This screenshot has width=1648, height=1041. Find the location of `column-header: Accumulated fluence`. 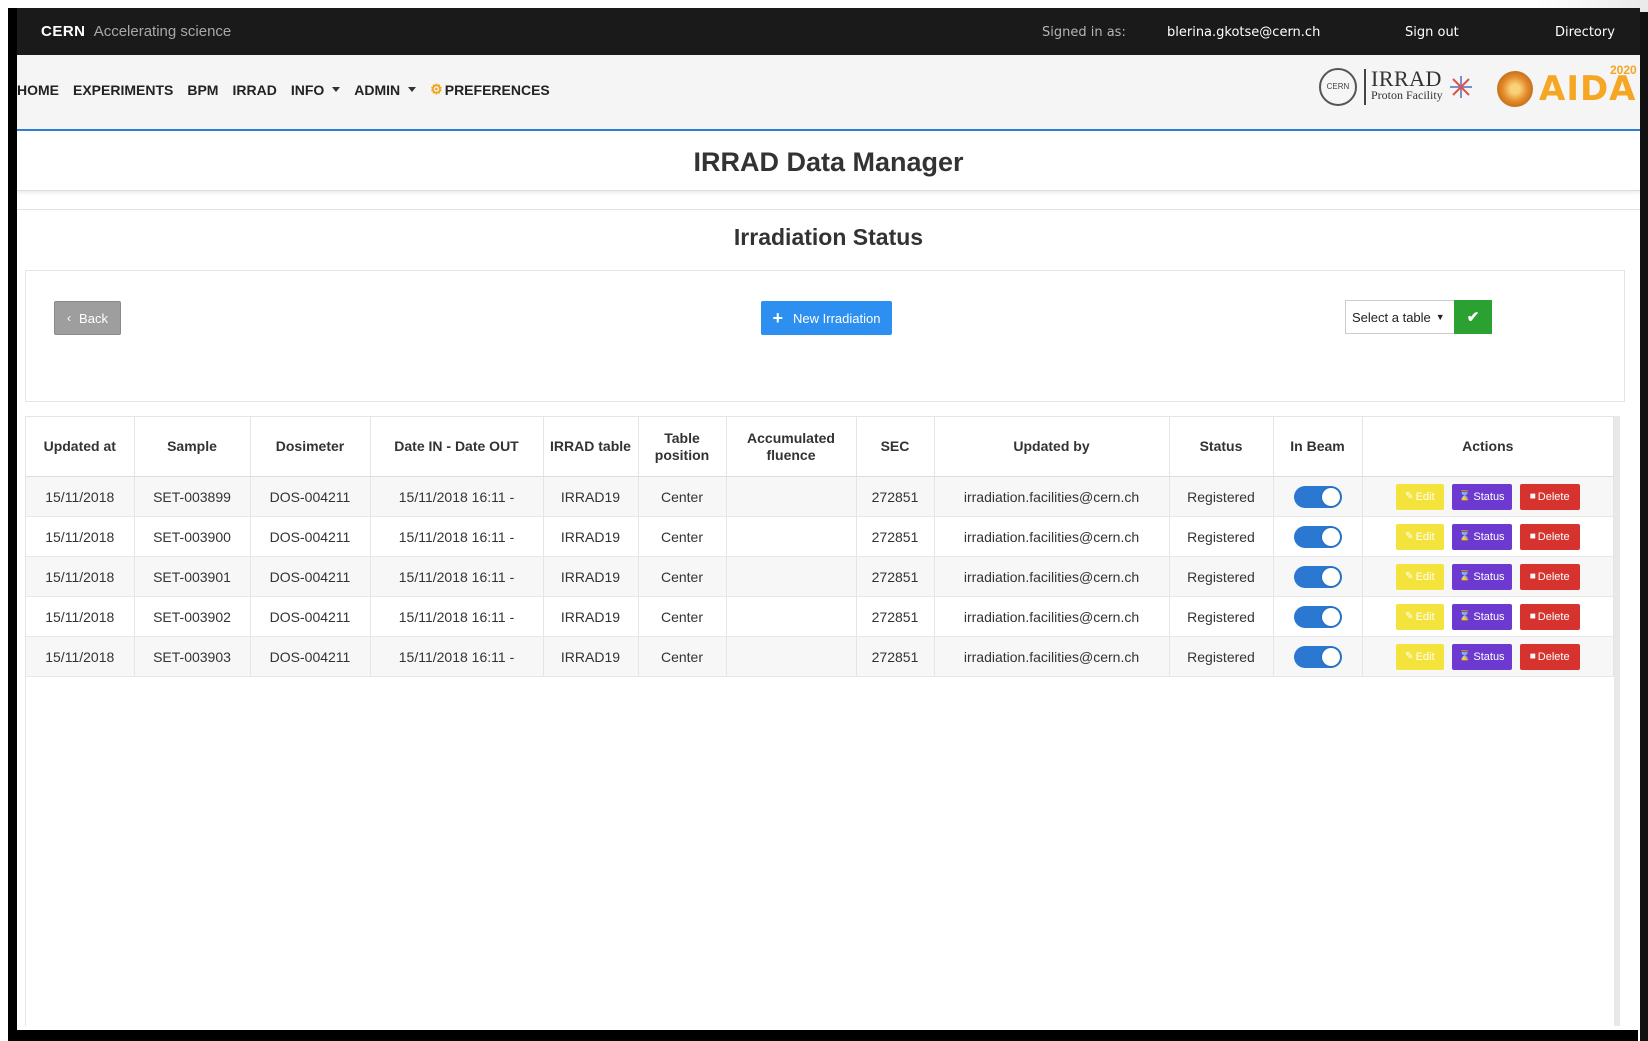

column-header: Accumulated fluence is located at coordinates (791, 446).